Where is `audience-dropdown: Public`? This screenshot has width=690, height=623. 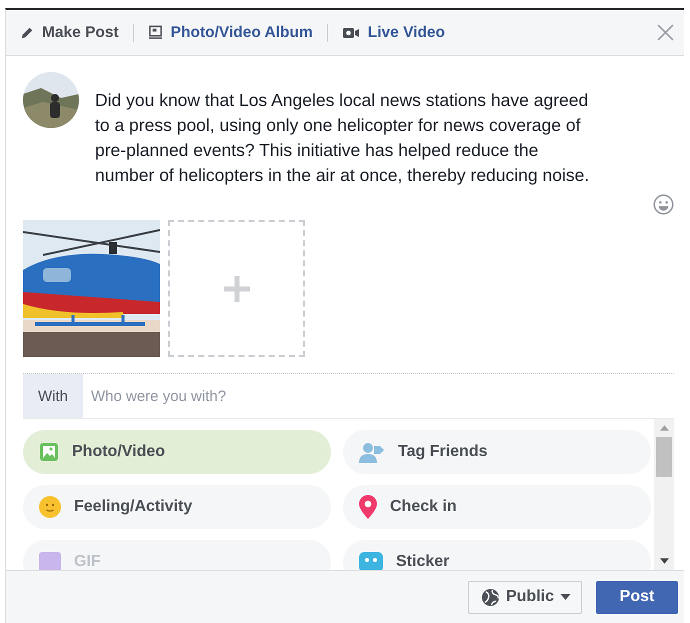
audience-dropdown: Public is located at coordinates (525, 597).